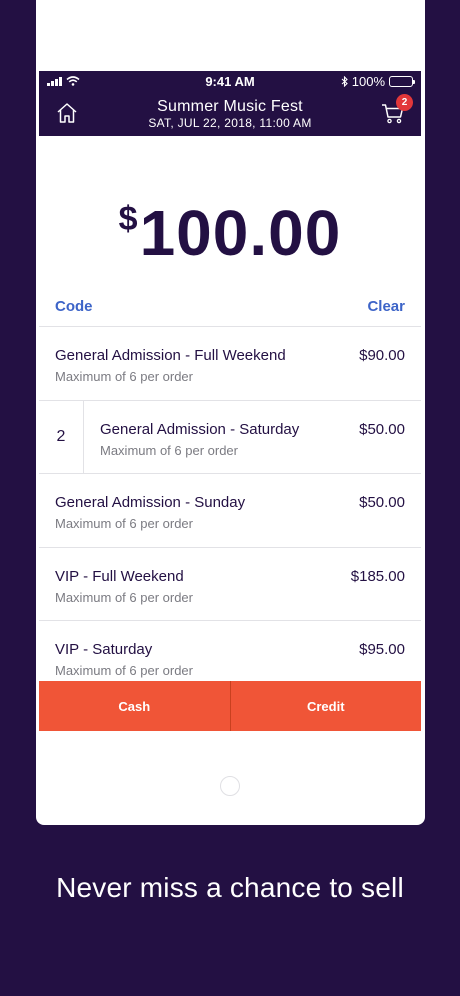 The width and height of the screenshot is (460, 996). Describe the element at coordinates (230, 81) in the screenshot. I see `status-bar: 9:41 AM 100%` at that location.